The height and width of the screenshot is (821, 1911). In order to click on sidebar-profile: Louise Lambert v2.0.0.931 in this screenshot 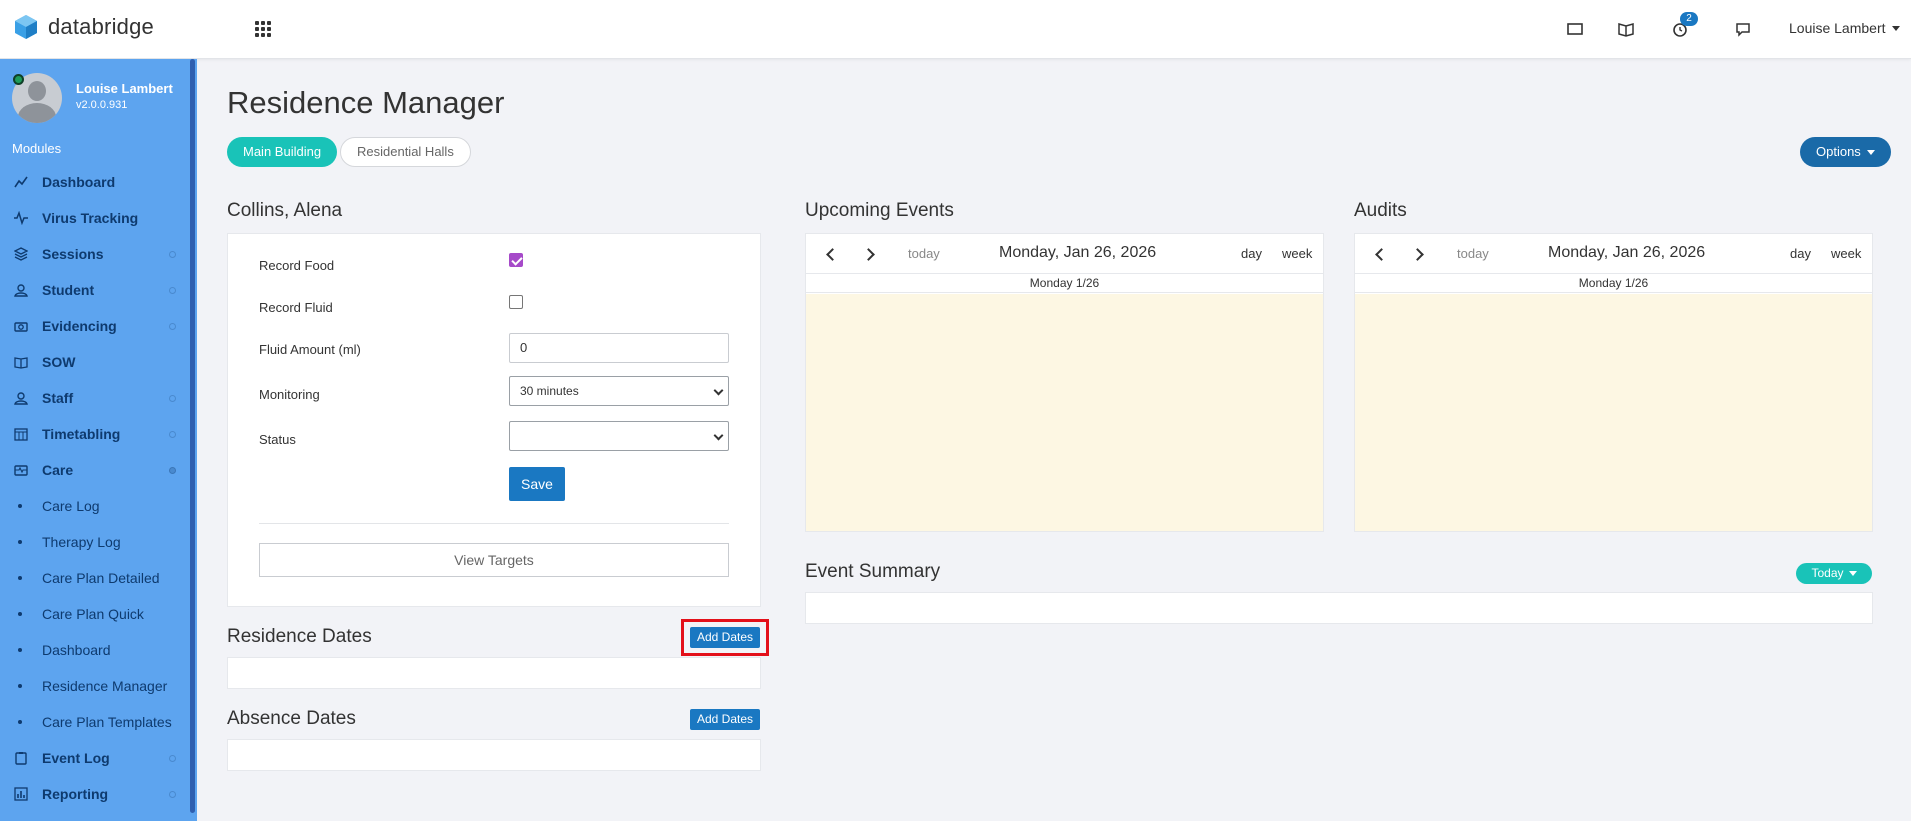, I will do `click(102, 98)`.